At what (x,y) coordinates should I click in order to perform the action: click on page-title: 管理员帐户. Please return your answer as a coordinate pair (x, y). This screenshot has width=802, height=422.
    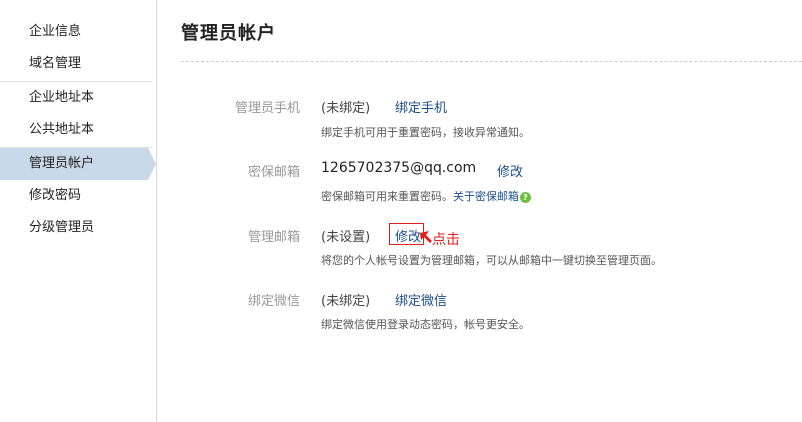
    Looking at the image, I should click on (228, 33).